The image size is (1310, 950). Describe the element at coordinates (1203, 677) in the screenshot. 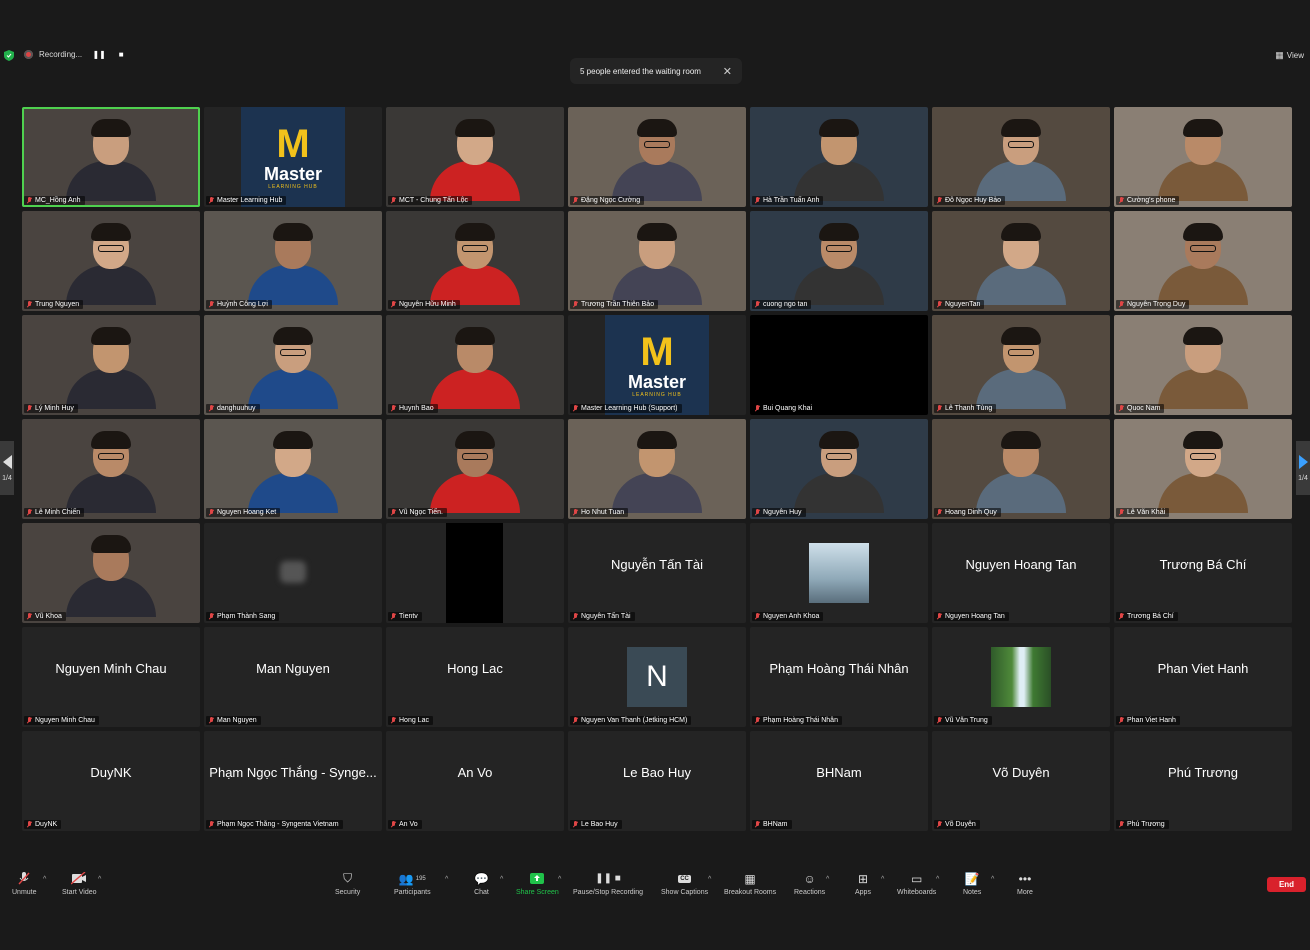

I see `participant-tile: Phan Viet Hanh Phan Viet Hanh` at that location.